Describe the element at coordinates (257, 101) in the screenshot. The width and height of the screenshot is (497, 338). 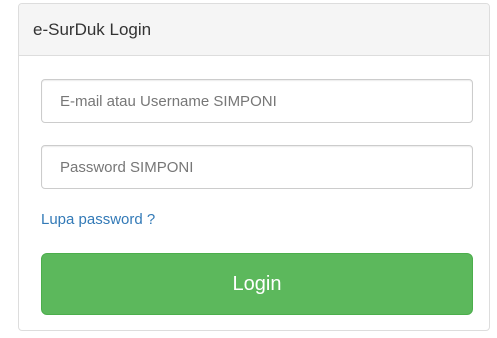
I see `email-username-input` at that location.